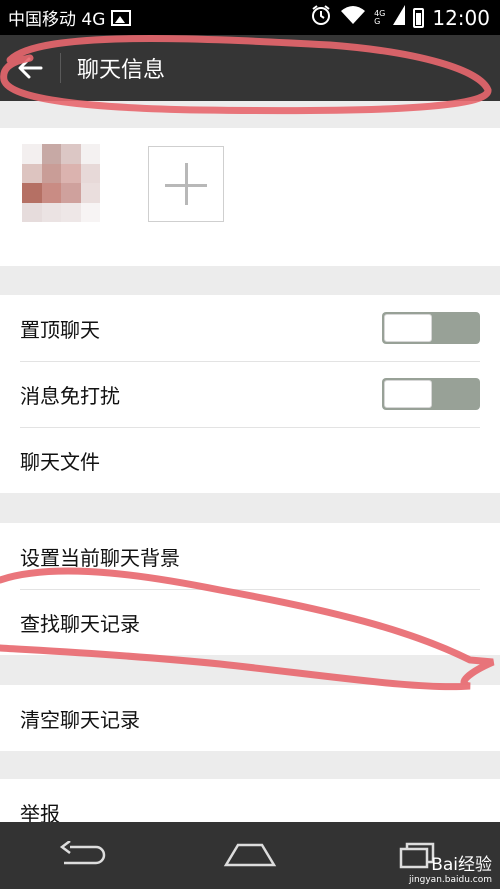 The image size is (500, 889). Describe the element at coordinates (461, 17) in the screenshot. I see `clock: 12:00` at that location.